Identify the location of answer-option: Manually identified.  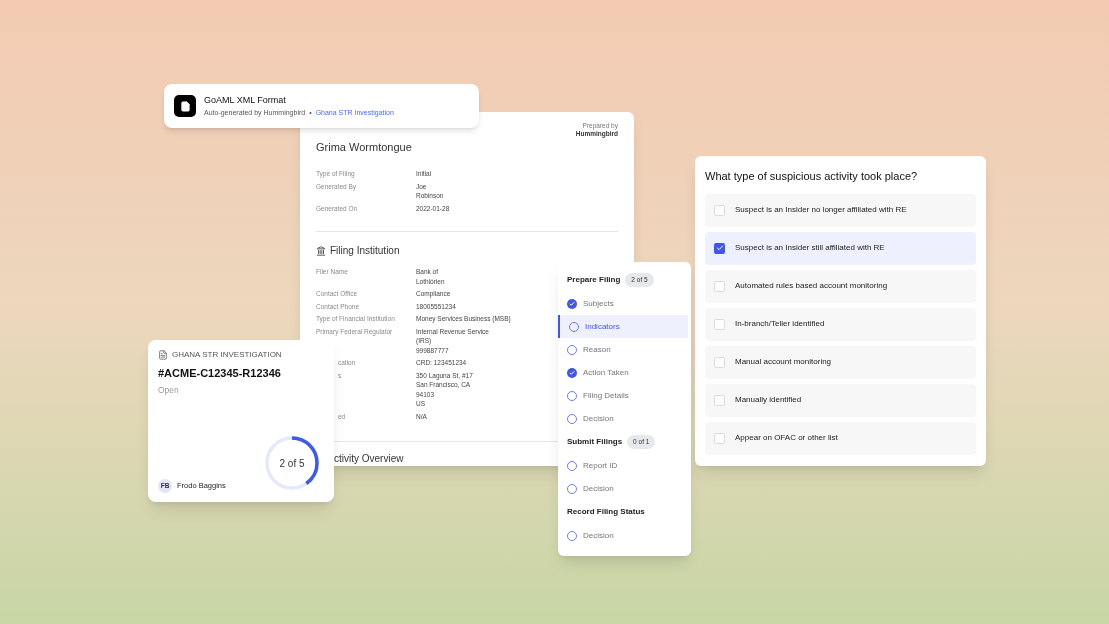
(840, 400).